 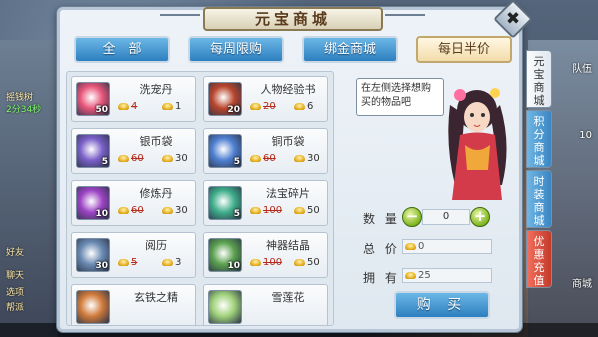 I want to click on friends-label: 好友, so click(x=15, y=251).